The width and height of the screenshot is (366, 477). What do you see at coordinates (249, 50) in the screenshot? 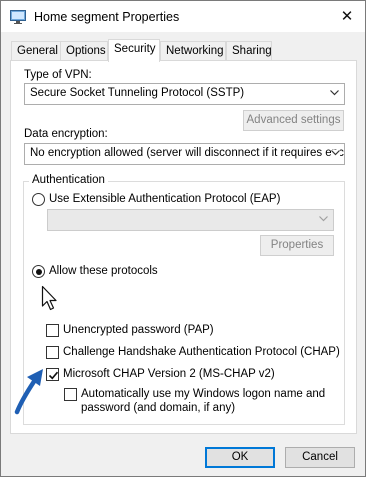
I see `tab-sharing: Sharing` at bounding box center [249, 50].